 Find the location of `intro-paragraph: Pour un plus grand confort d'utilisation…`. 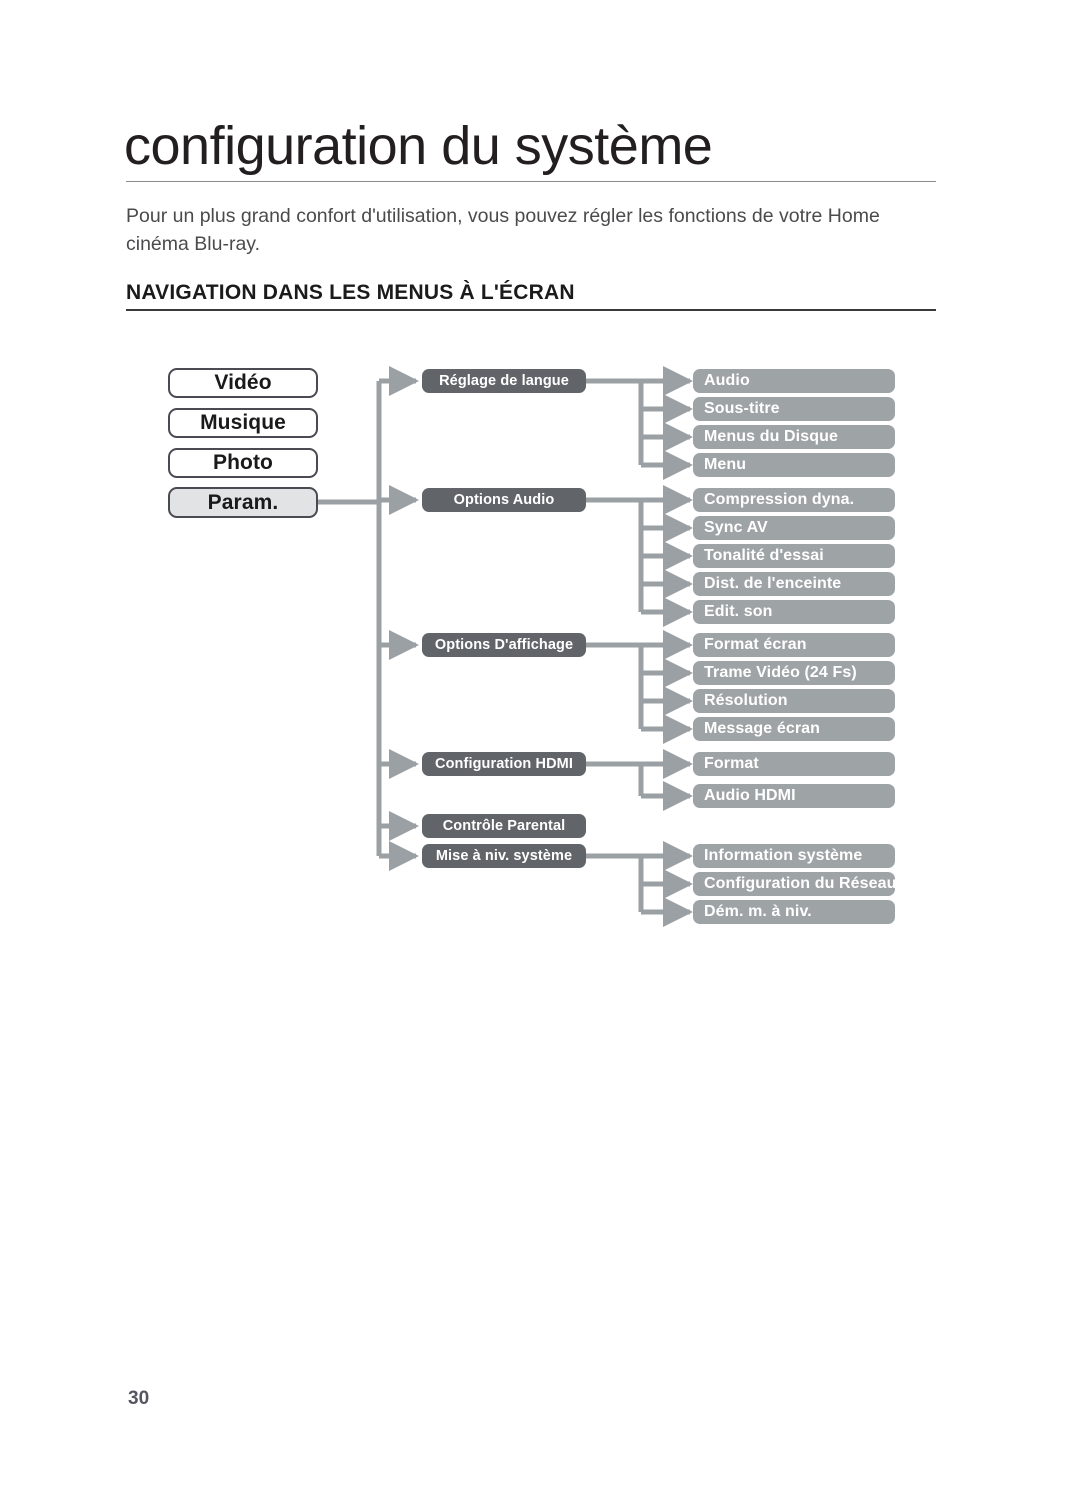

intro-paragraph: Pour un plus grand confort d'utilisation… is located at coordinates (503, 230).